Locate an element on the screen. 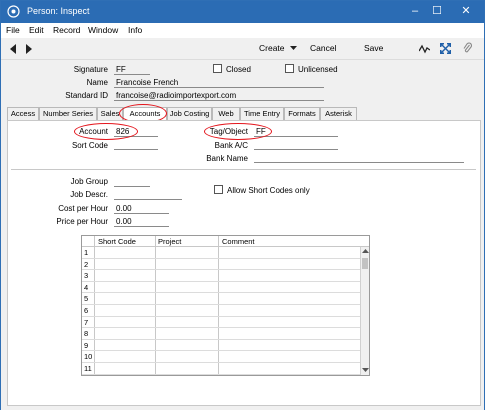 The width and height of the screenshot is (485, 410). account-highlight is located at coordinates (106, 131).